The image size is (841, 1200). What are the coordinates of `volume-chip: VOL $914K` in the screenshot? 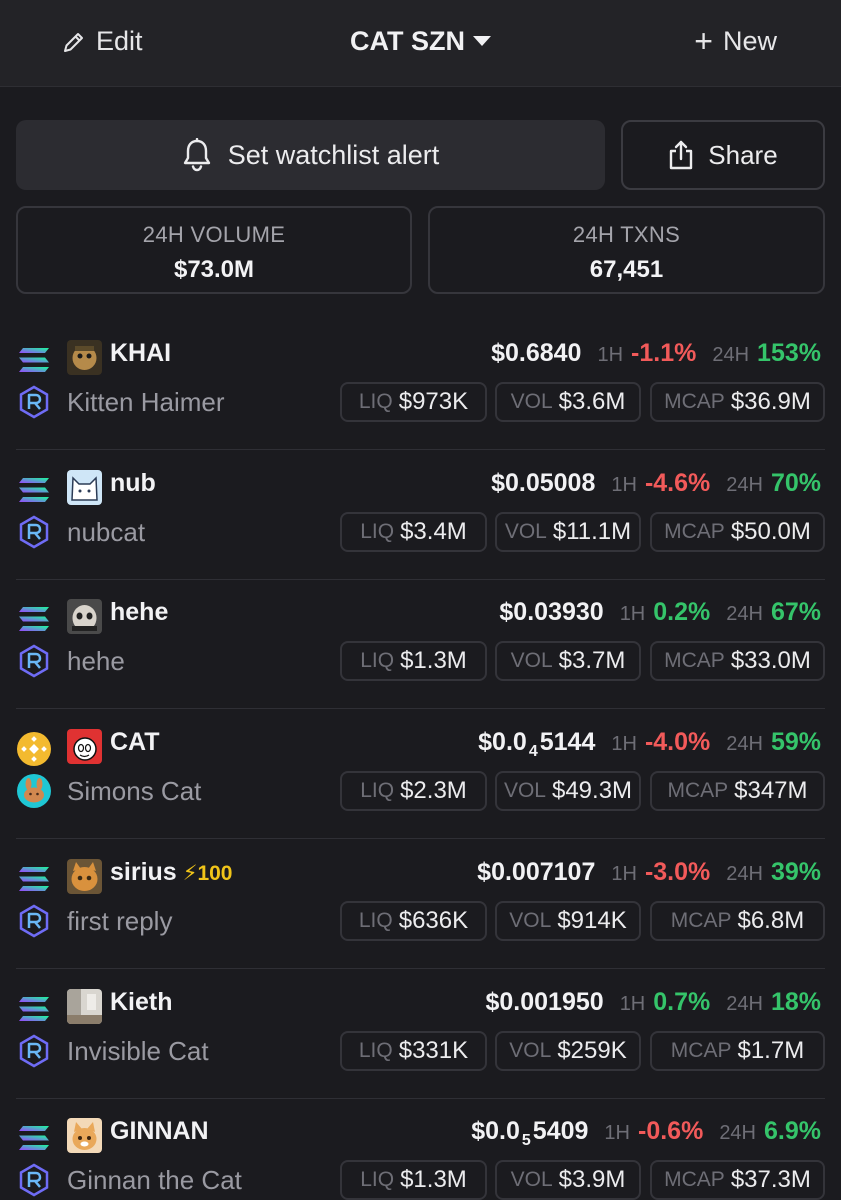 It's located at (568, 921).